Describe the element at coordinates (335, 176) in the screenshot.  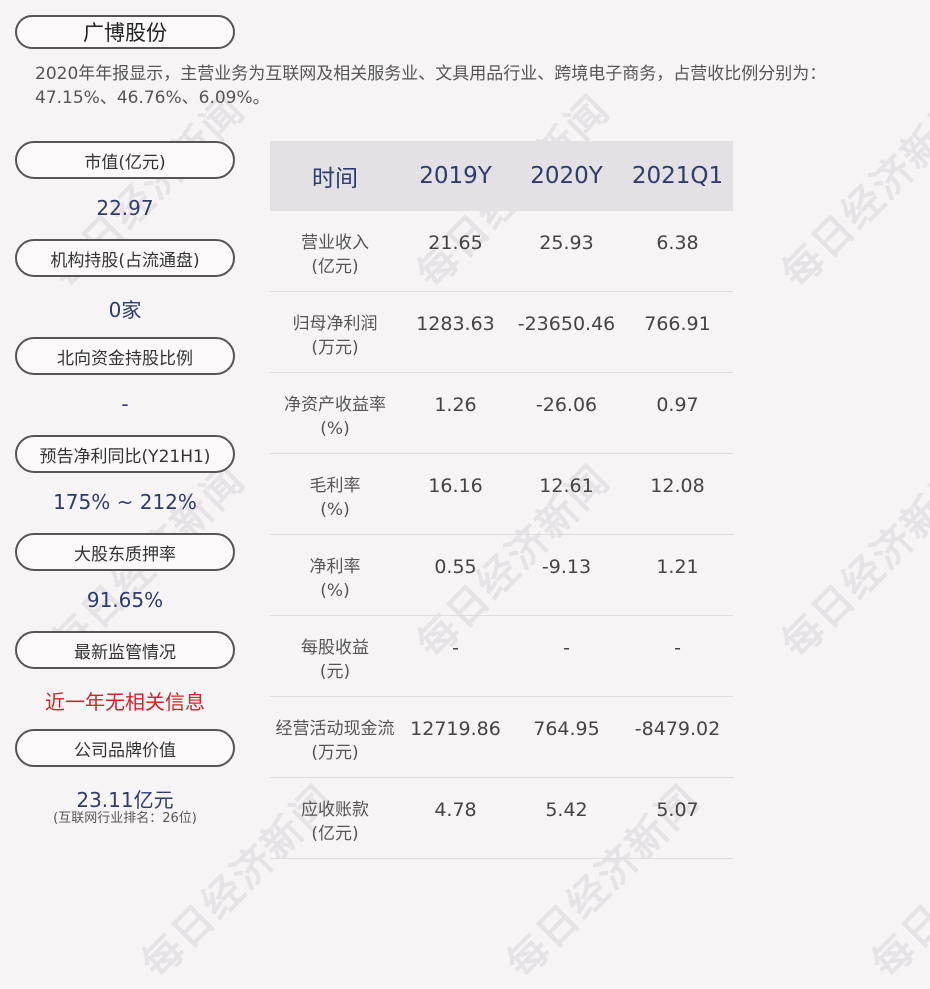
I see `header-time: 时间` at that location.